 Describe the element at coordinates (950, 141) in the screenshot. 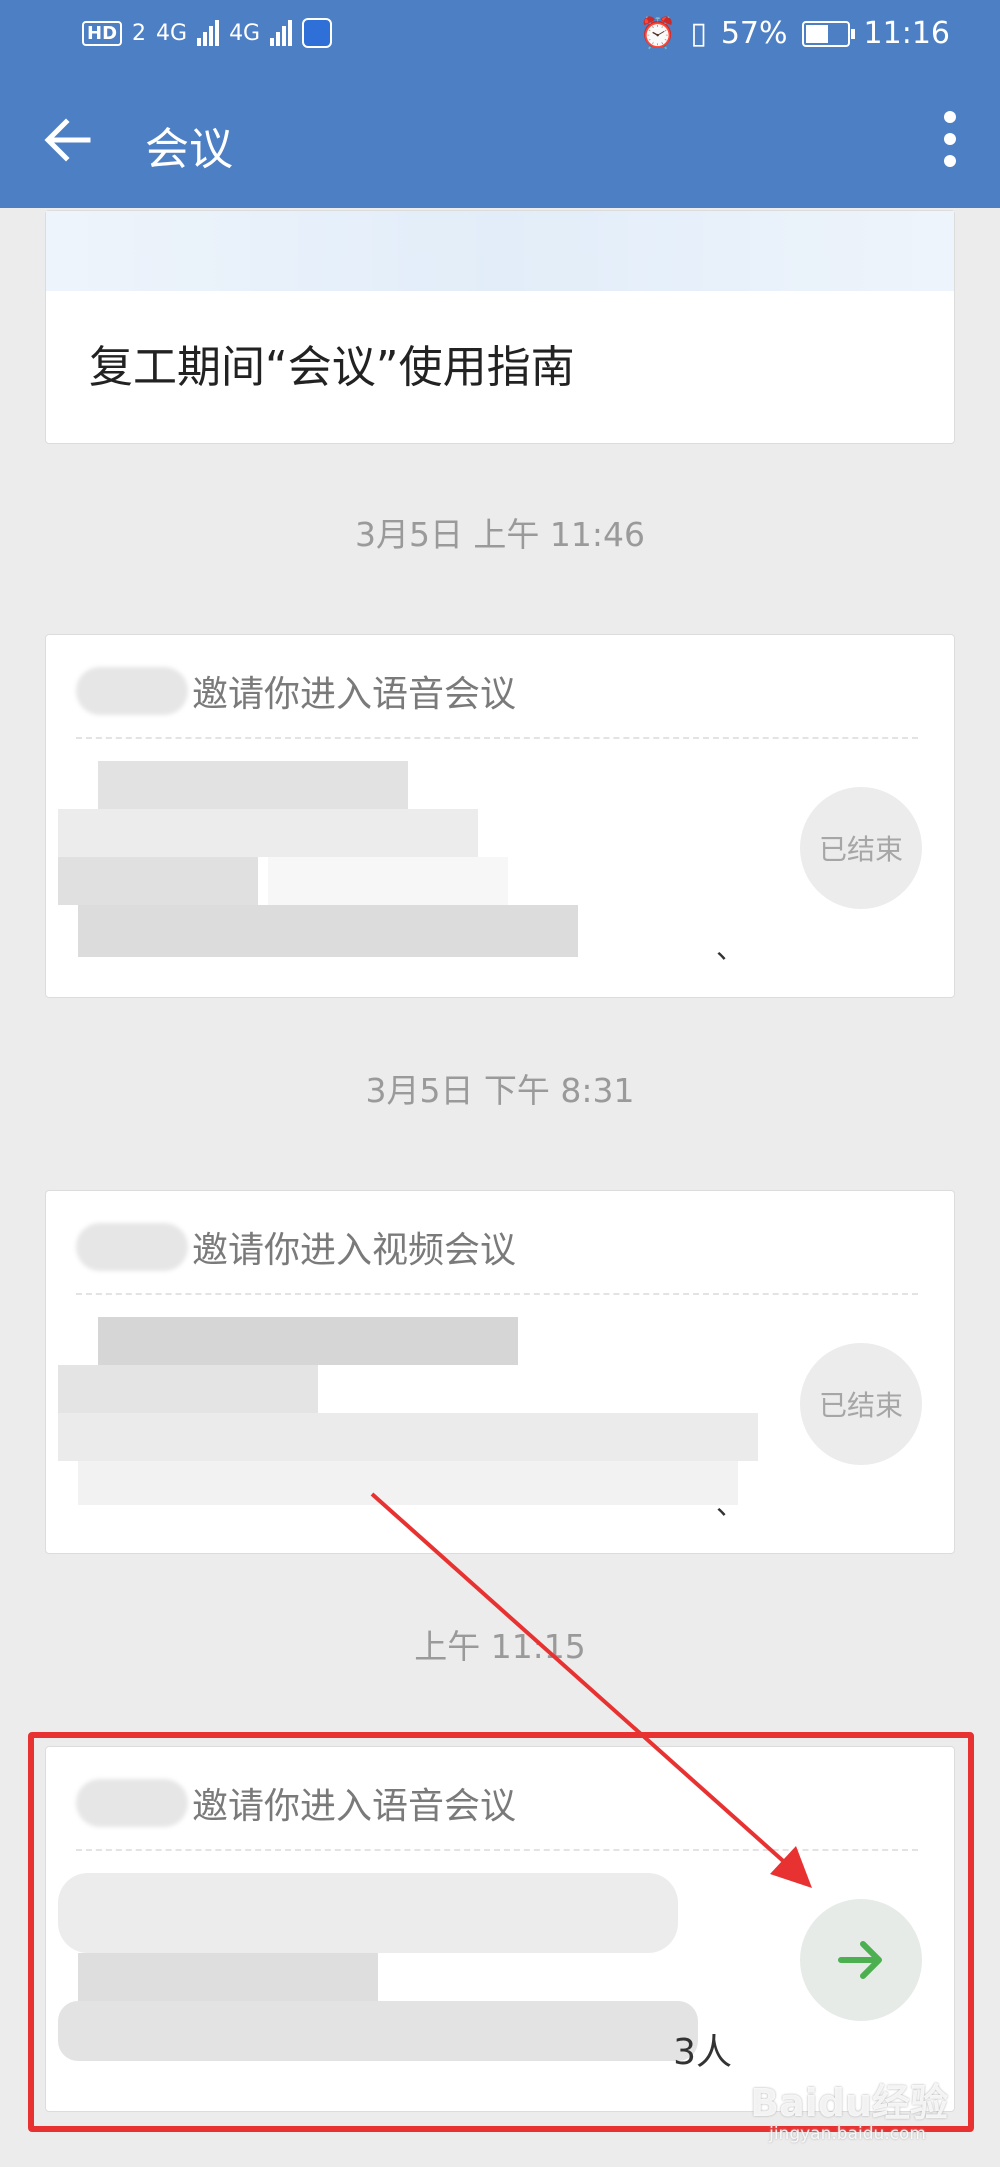

I see `more-menu-icon` at that location.